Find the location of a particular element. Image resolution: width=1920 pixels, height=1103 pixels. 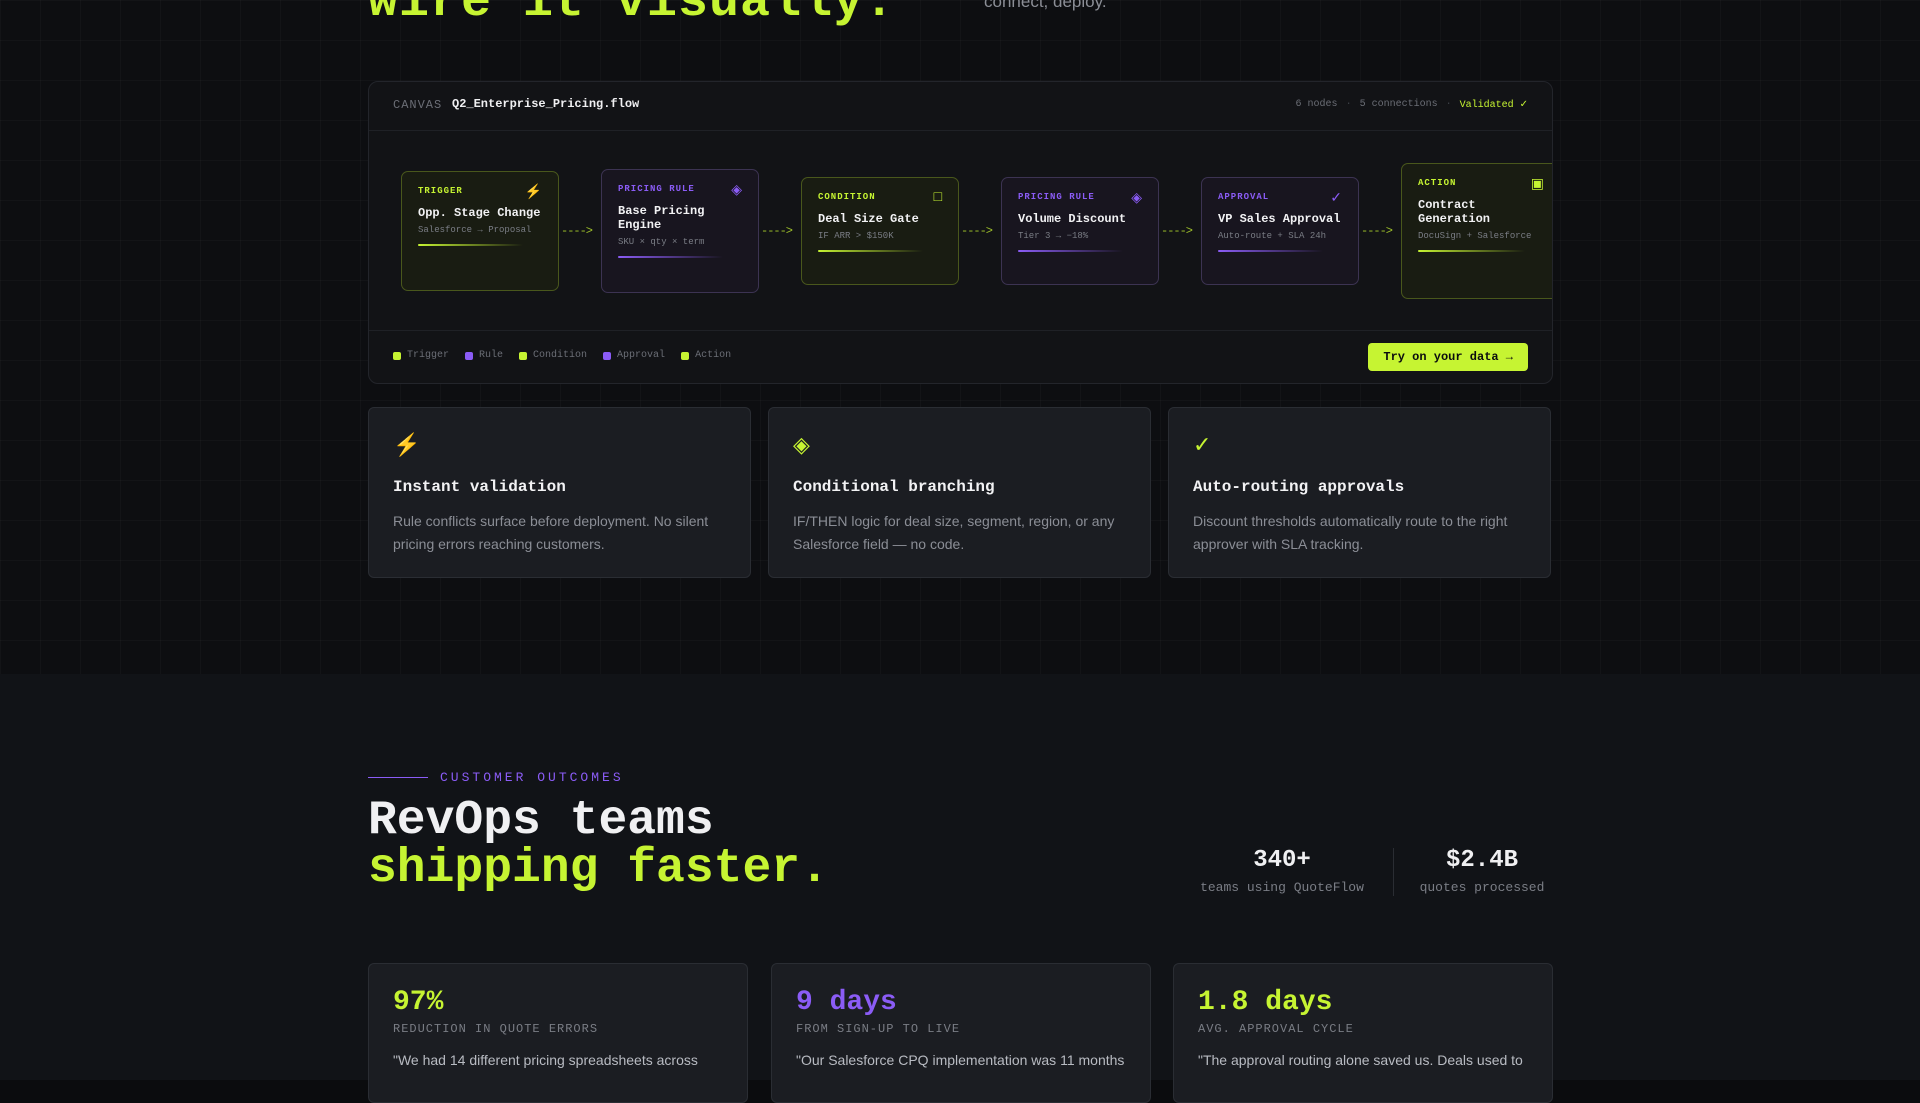

validation-status: Validated ✓ is located at coordinates (1493, 105).